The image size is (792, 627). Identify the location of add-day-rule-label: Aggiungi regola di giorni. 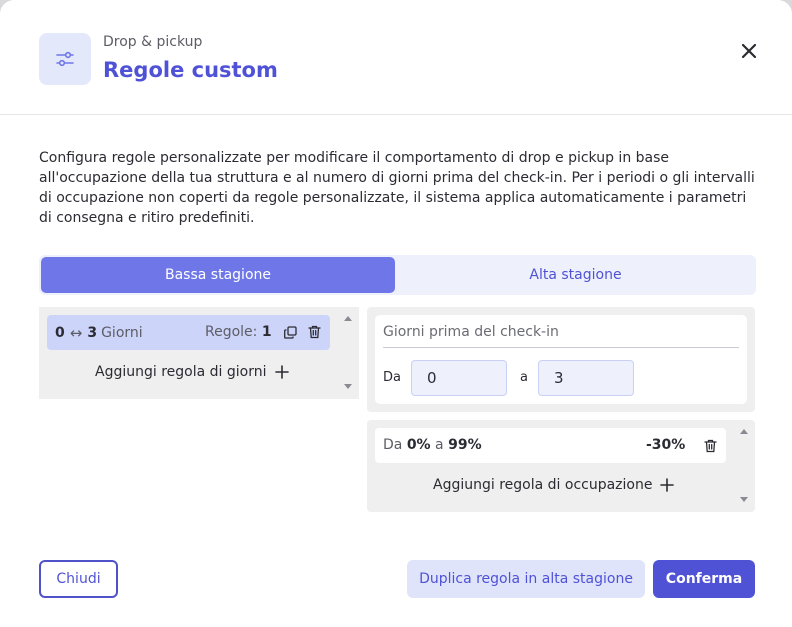
(181, 372).